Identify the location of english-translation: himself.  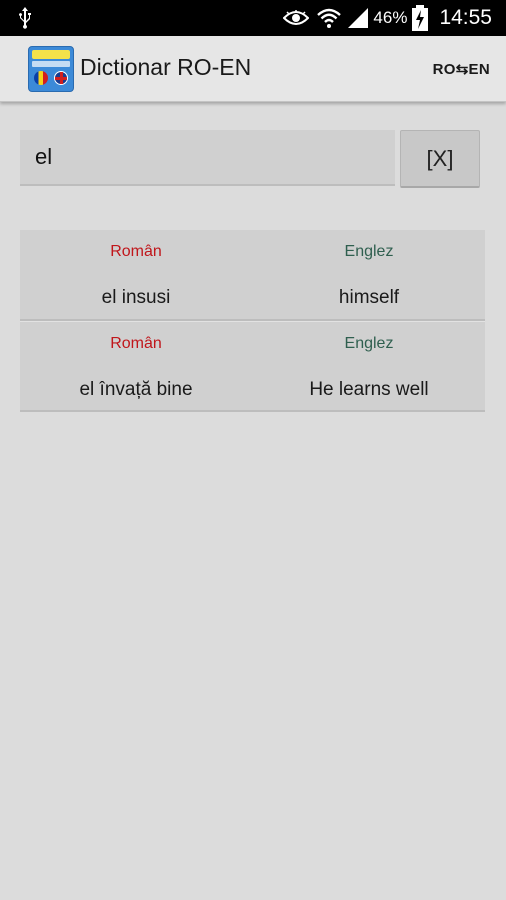
(369, 297).